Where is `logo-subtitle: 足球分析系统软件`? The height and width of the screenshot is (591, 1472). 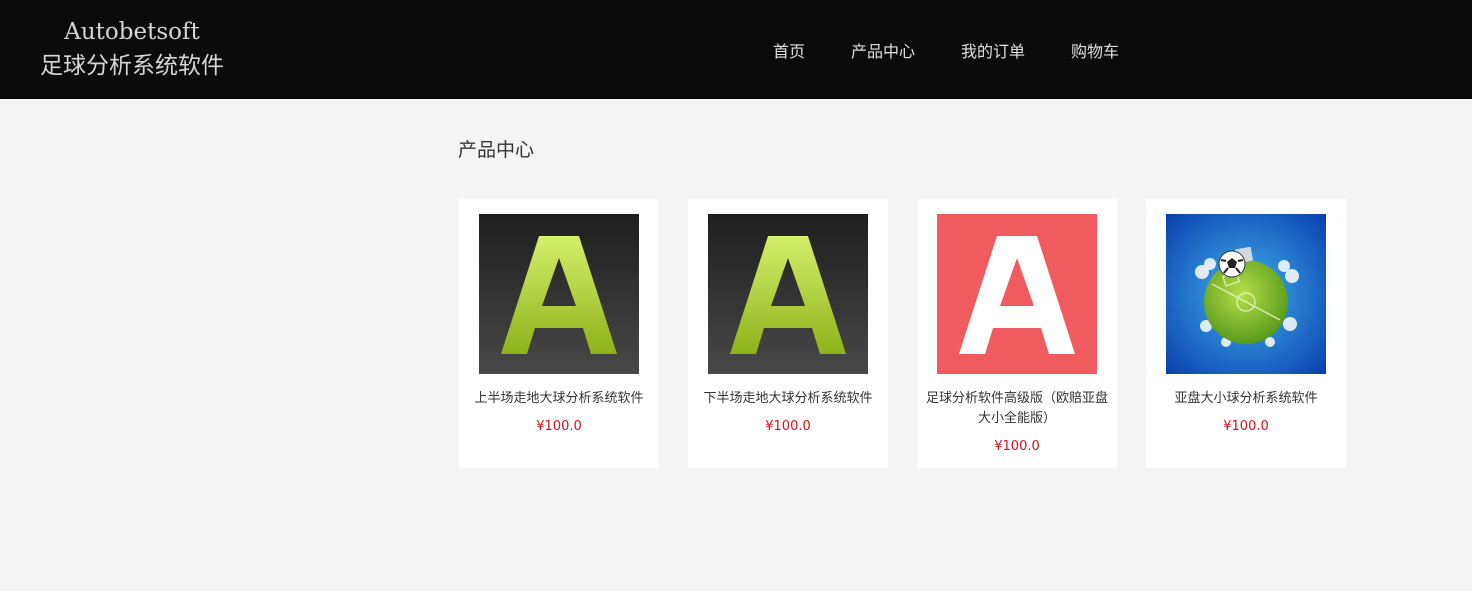
logo-subtitle: 足球分析系统软件 is located at coordinates (132, 66).